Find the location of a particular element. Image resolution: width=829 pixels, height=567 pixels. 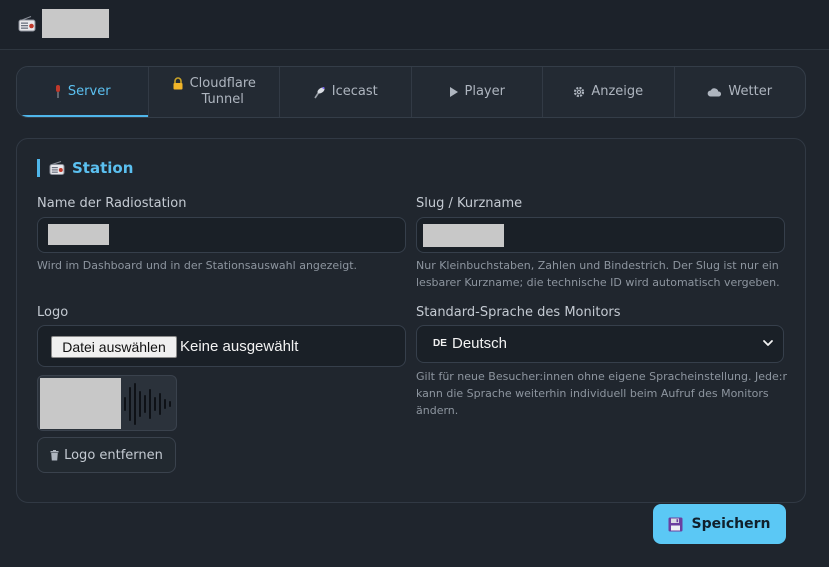

chevron-down-icon is located at coordinates (768, 343).